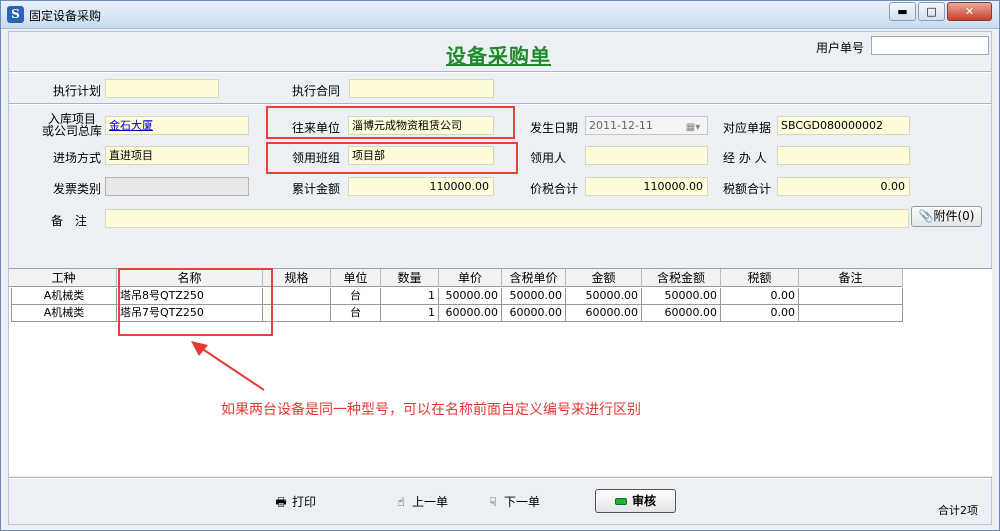 This screenshot has width=1000, height=531. I want to click on col-header-price: 单价, so click(470, 278).